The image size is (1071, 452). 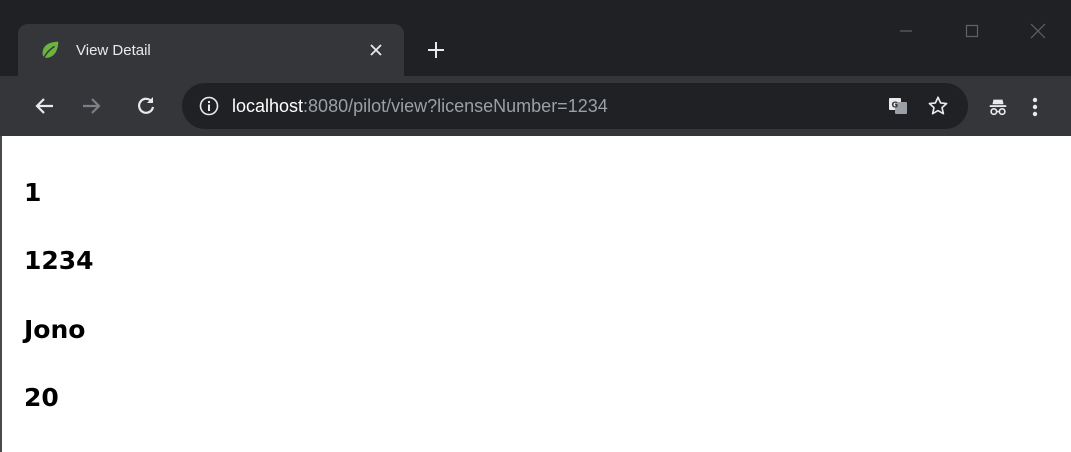 I want to click on forward-button, so click(x=91, y=106).